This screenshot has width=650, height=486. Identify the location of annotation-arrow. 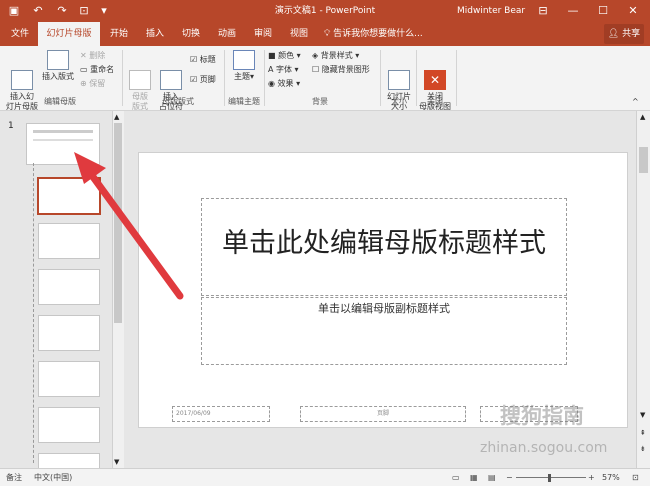
(129, 226).